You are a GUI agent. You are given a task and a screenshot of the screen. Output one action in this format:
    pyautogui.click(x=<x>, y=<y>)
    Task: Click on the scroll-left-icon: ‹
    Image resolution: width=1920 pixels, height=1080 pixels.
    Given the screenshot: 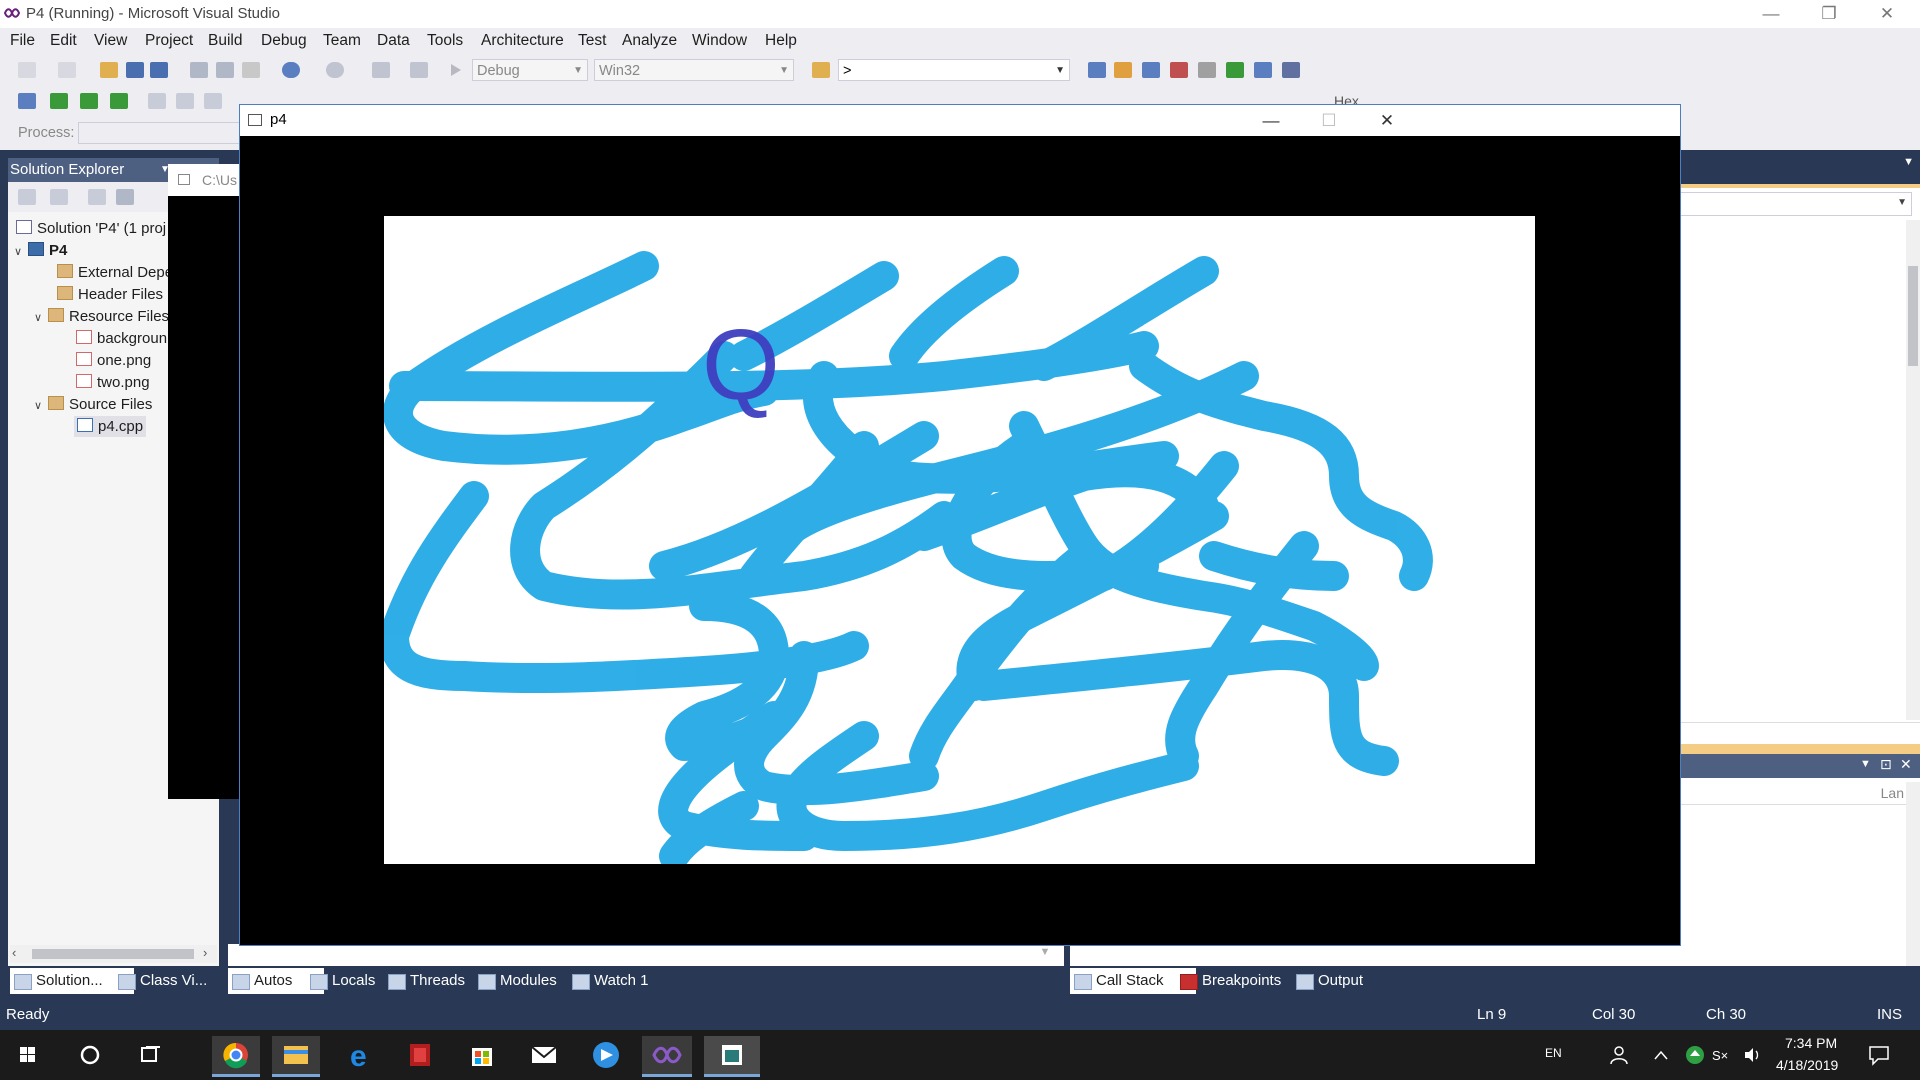 What is the action you would take?
    pyautogui.click(x=14, y=952)
    